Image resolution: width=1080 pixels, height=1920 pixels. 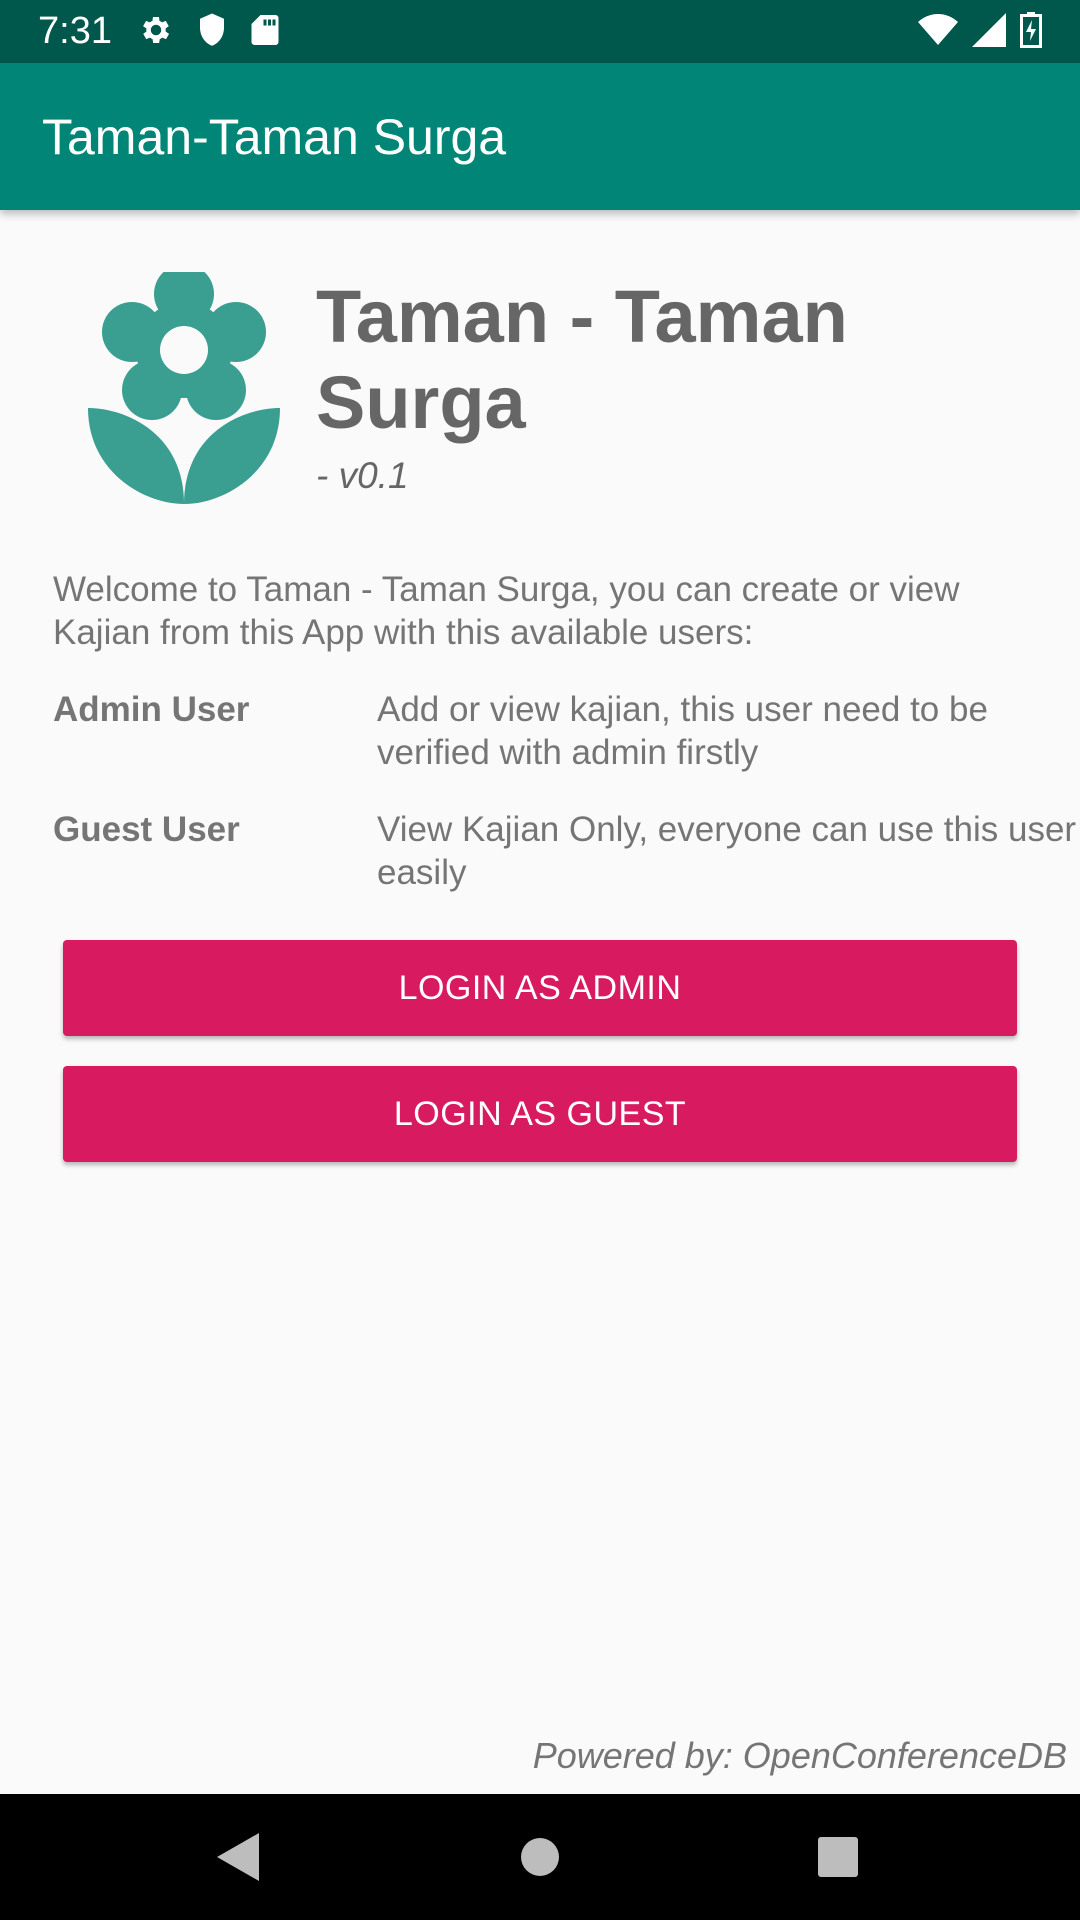 I want to click on wifi-icon, so click(x=938, y=32).